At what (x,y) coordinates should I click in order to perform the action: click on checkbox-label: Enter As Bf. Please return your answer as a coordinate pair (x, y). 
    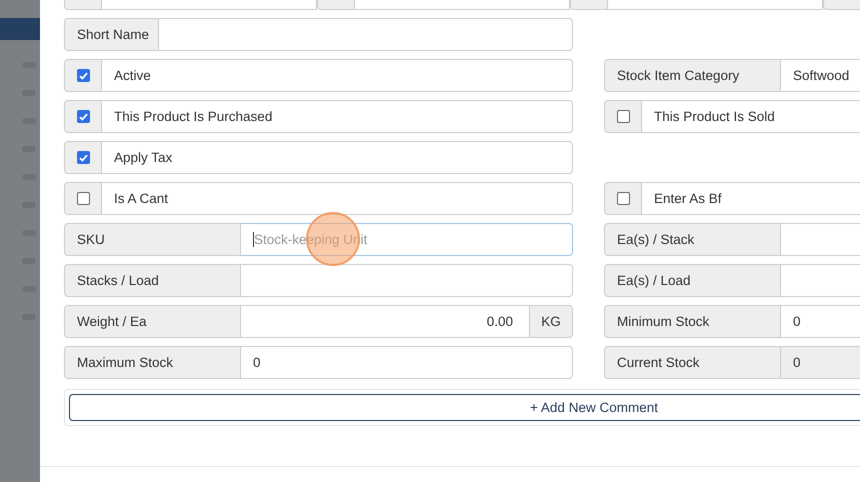
    Looking at the image, I should click on (751, 198).